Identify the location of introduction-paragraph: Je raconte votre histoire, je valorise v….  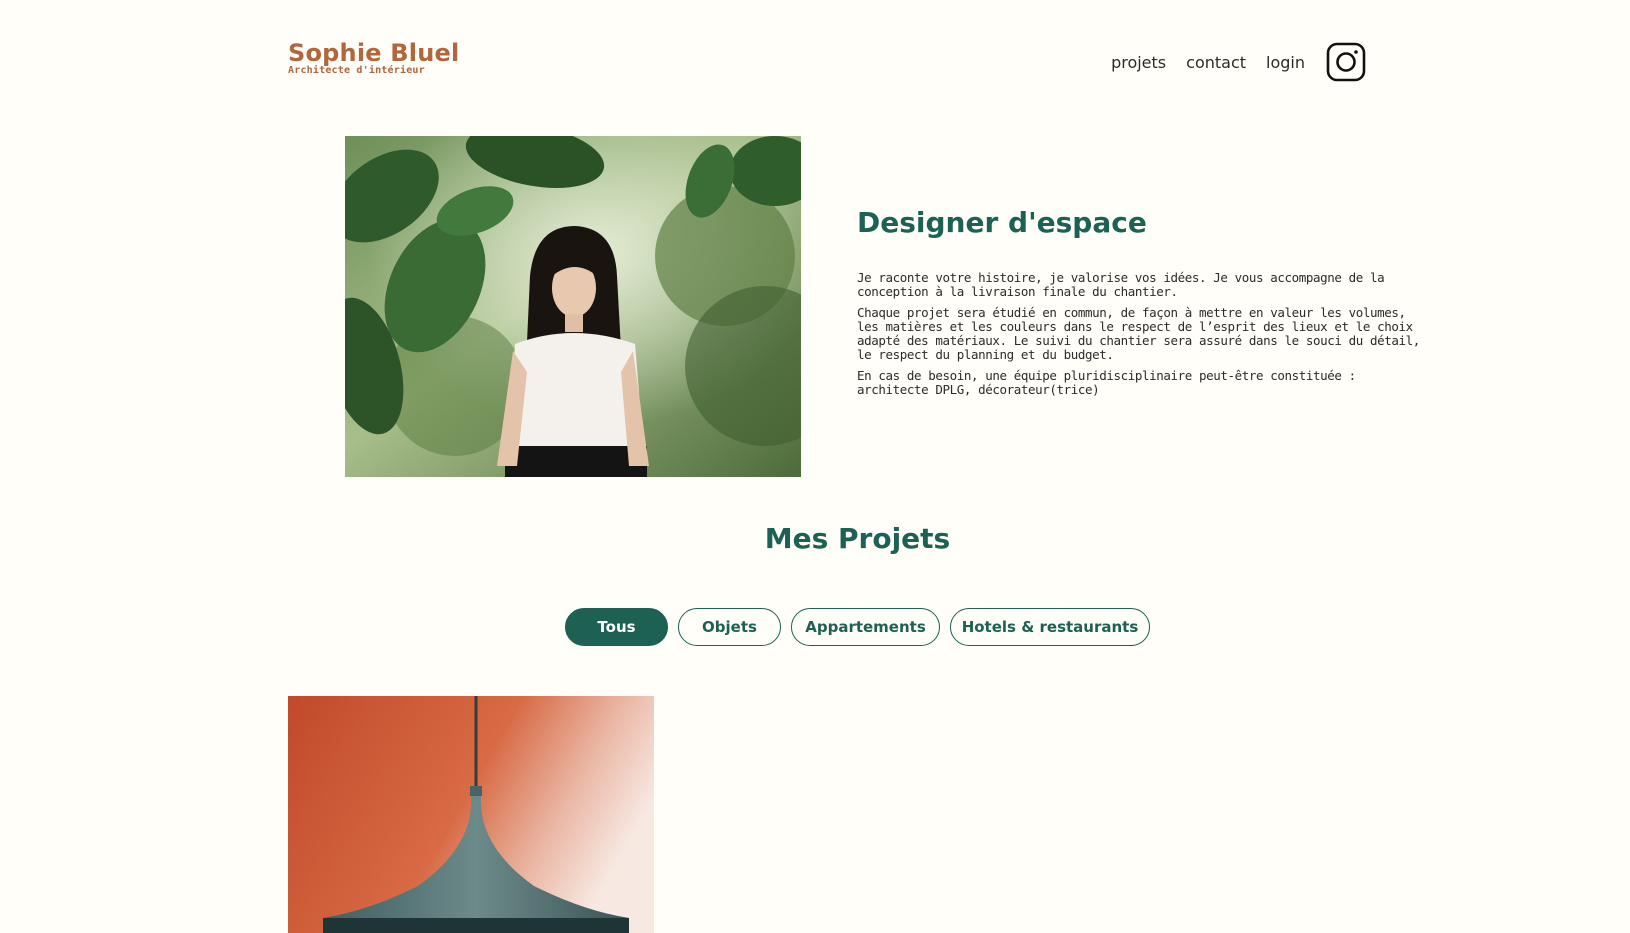
(1121, 284).